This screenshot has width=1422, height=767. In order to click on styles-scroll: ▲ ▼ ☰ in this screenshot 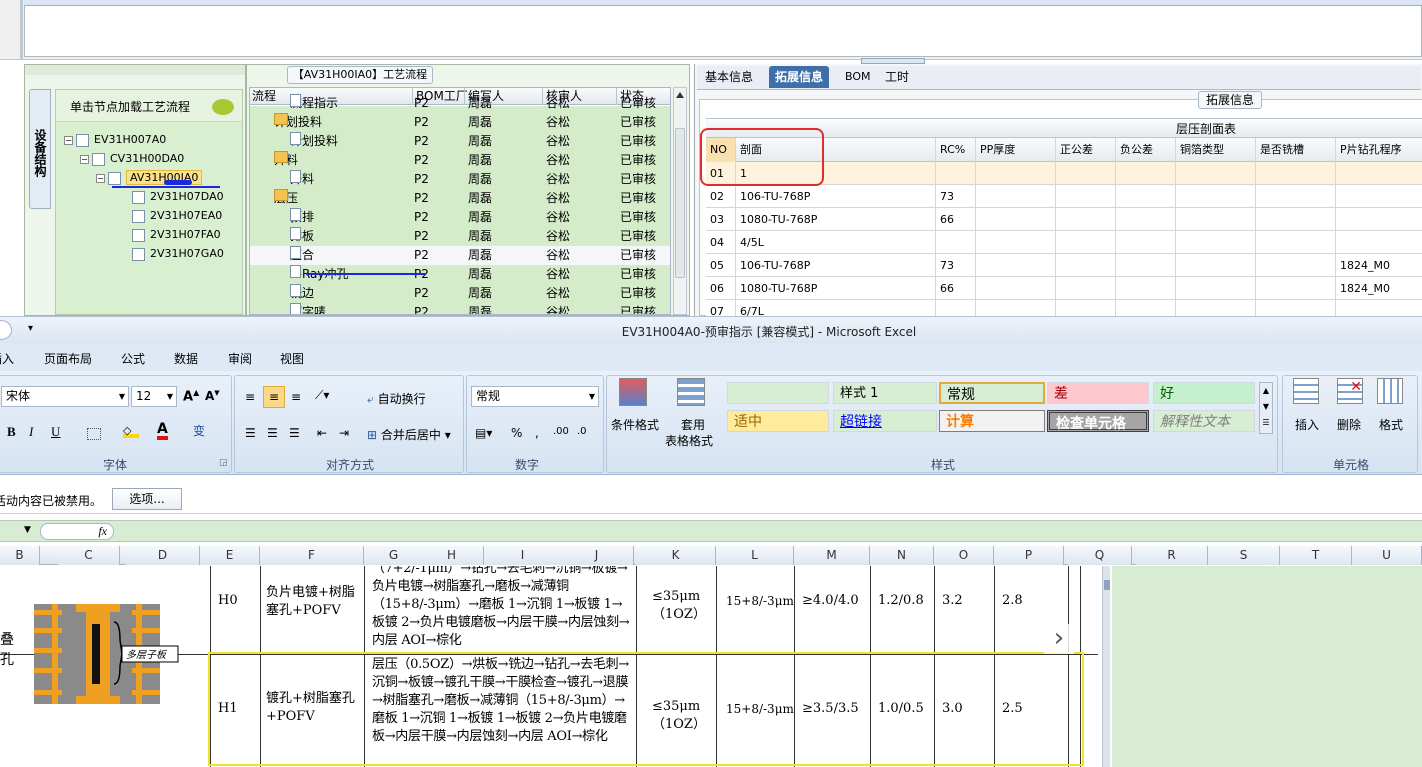, I will do `click(1266, 408)`.